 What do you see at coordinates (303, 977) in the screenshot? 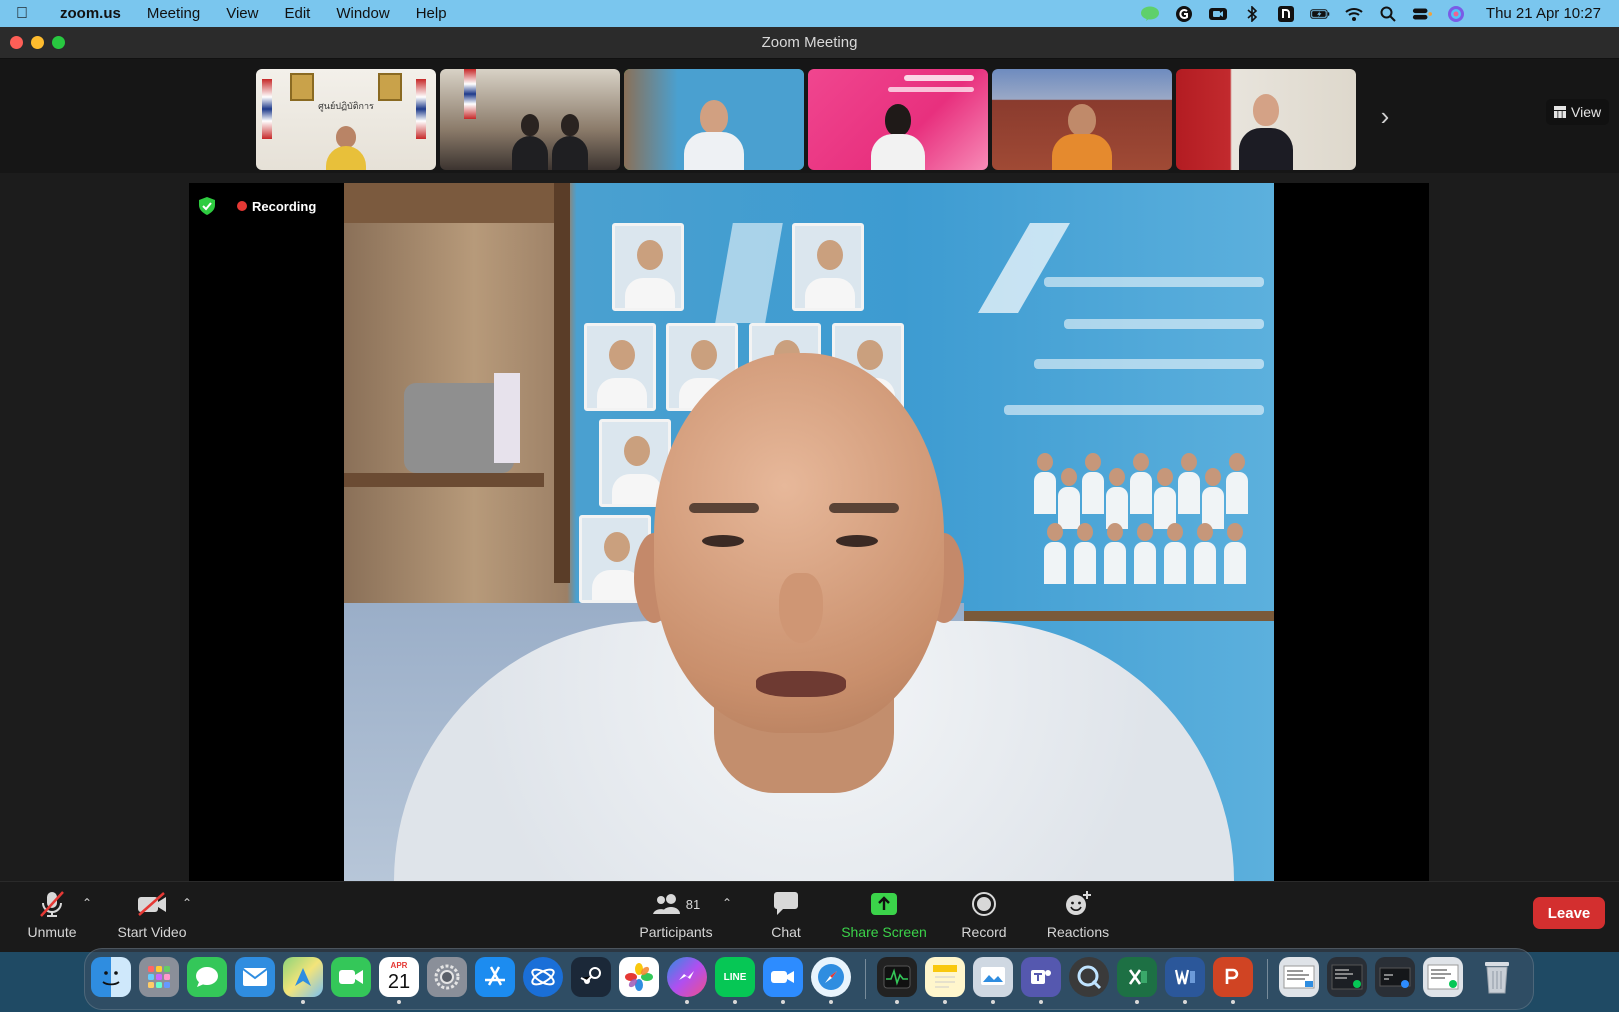
I see `maps-icon` at bounding box center [303, 977].